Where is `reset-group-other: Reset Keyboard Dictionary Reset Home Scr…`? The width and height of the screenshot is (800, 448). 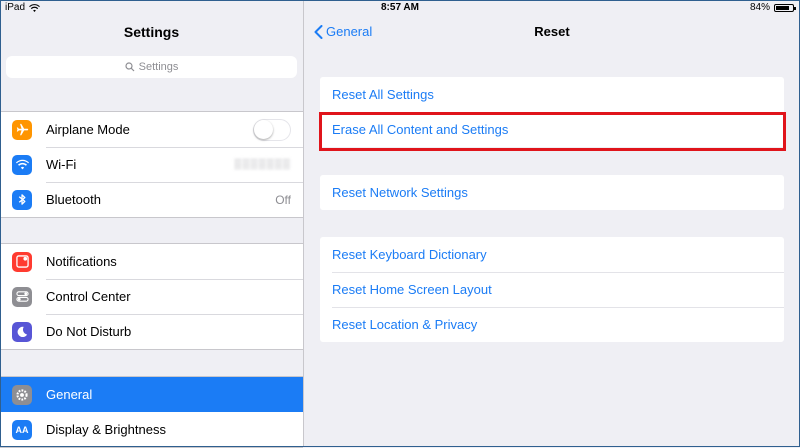 reset-group-other: Reset Keyboard Dictionary Reset Home Scr… is located at coordinates (552, 289).